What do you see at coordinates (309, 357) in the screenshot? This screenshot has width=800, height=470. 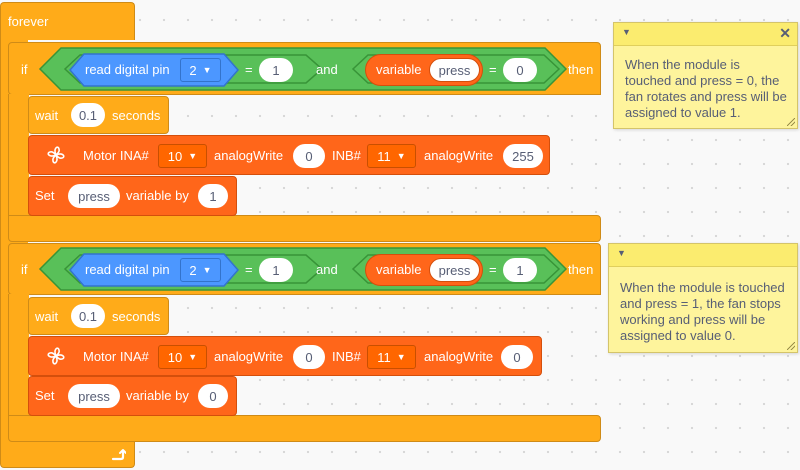 I see `analogwrite-value-2a: 0` at bounding box center [309, 357].